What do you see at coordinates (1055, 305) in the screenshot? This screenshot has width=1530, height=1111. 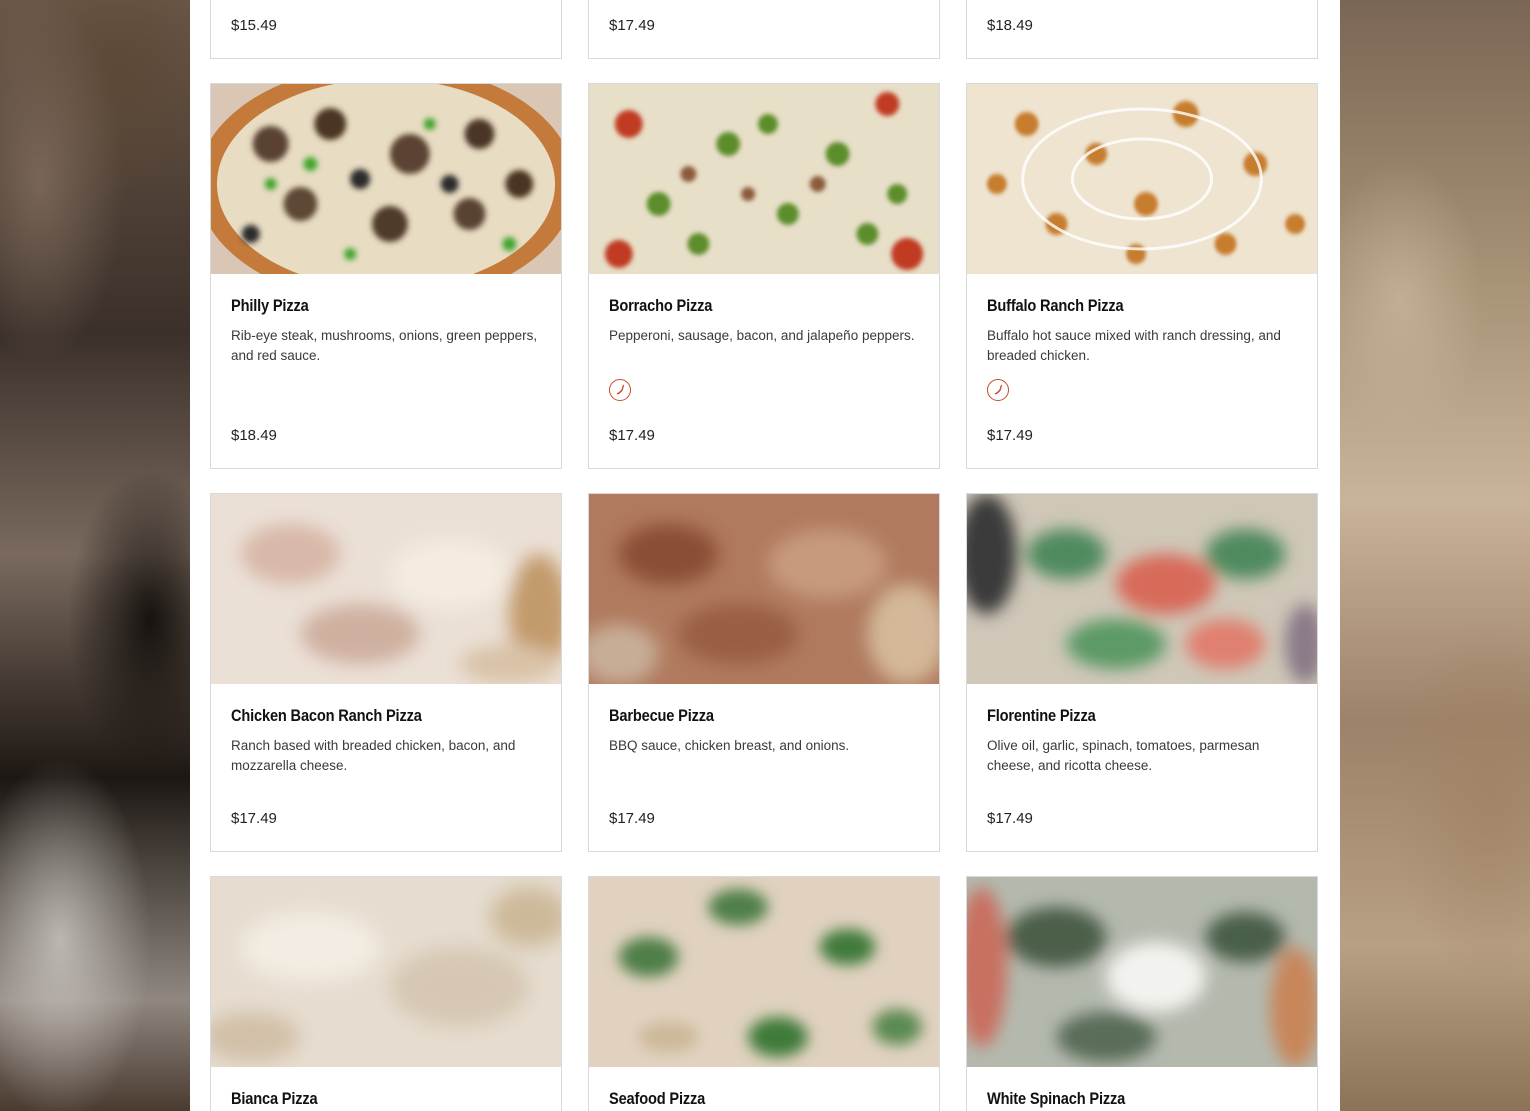 I see `item-name: Buffalo Ranch Pizza` at bounding box center [1055, 305].